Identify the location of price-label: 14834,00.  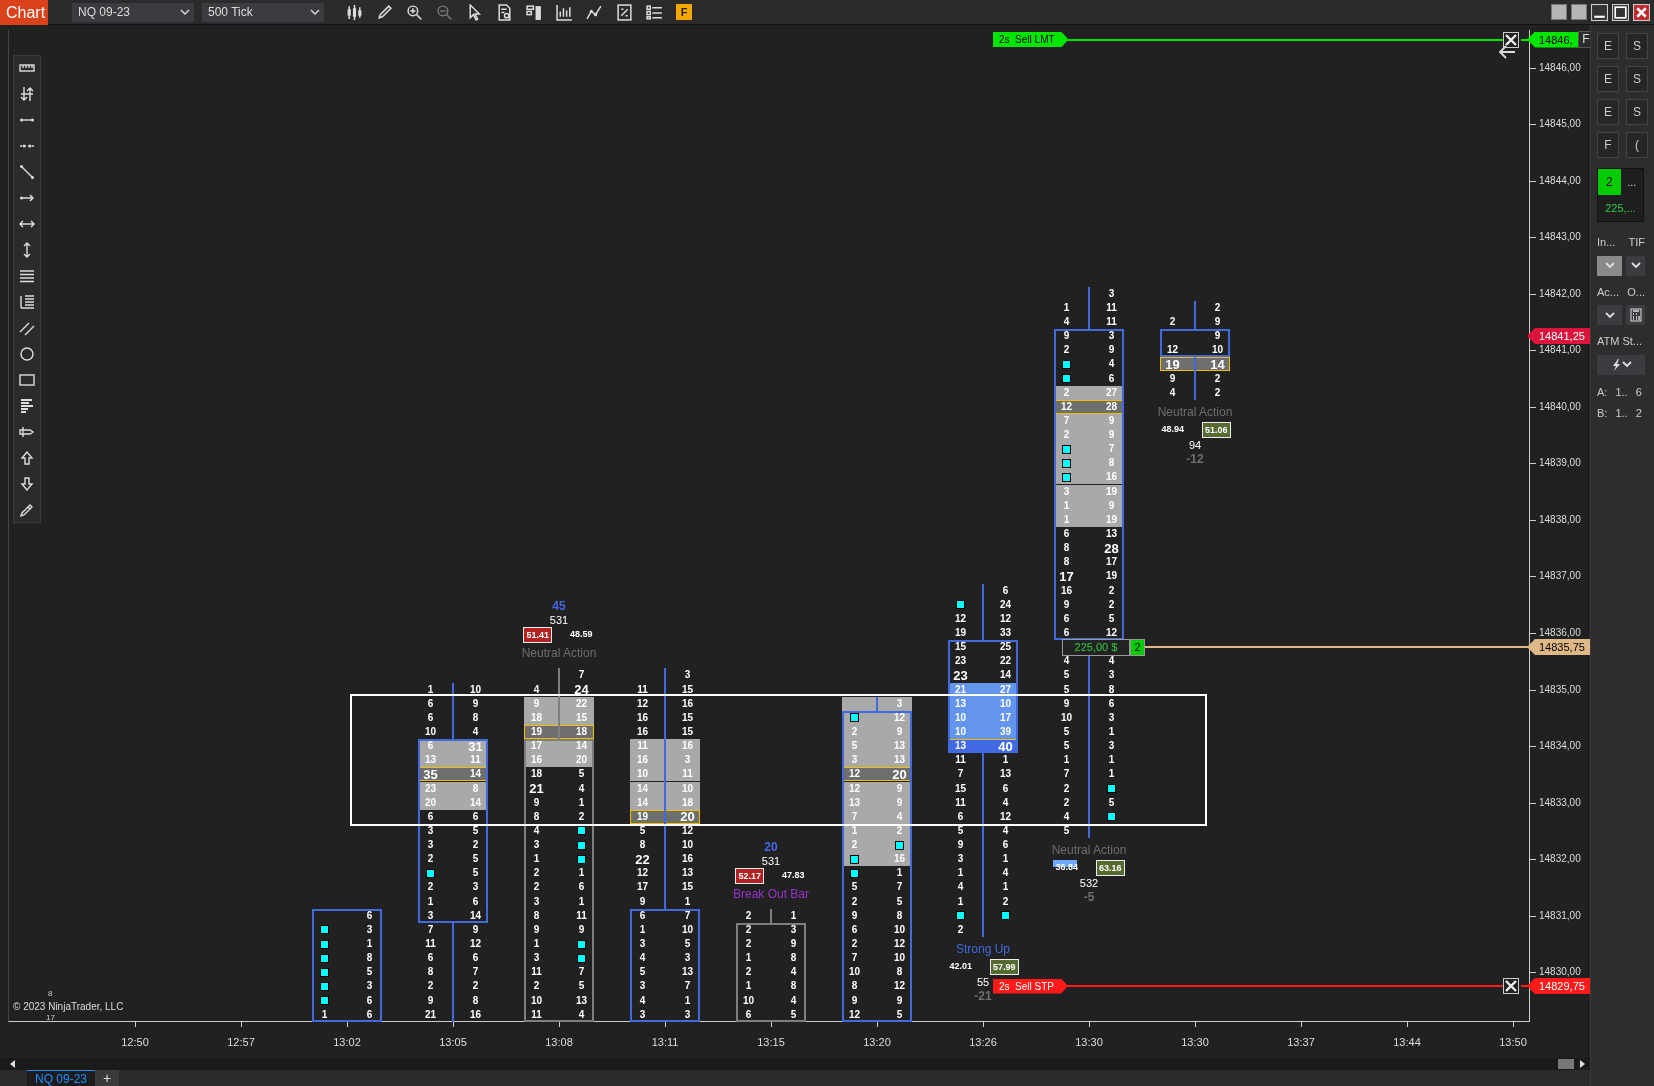
(1560, 746).